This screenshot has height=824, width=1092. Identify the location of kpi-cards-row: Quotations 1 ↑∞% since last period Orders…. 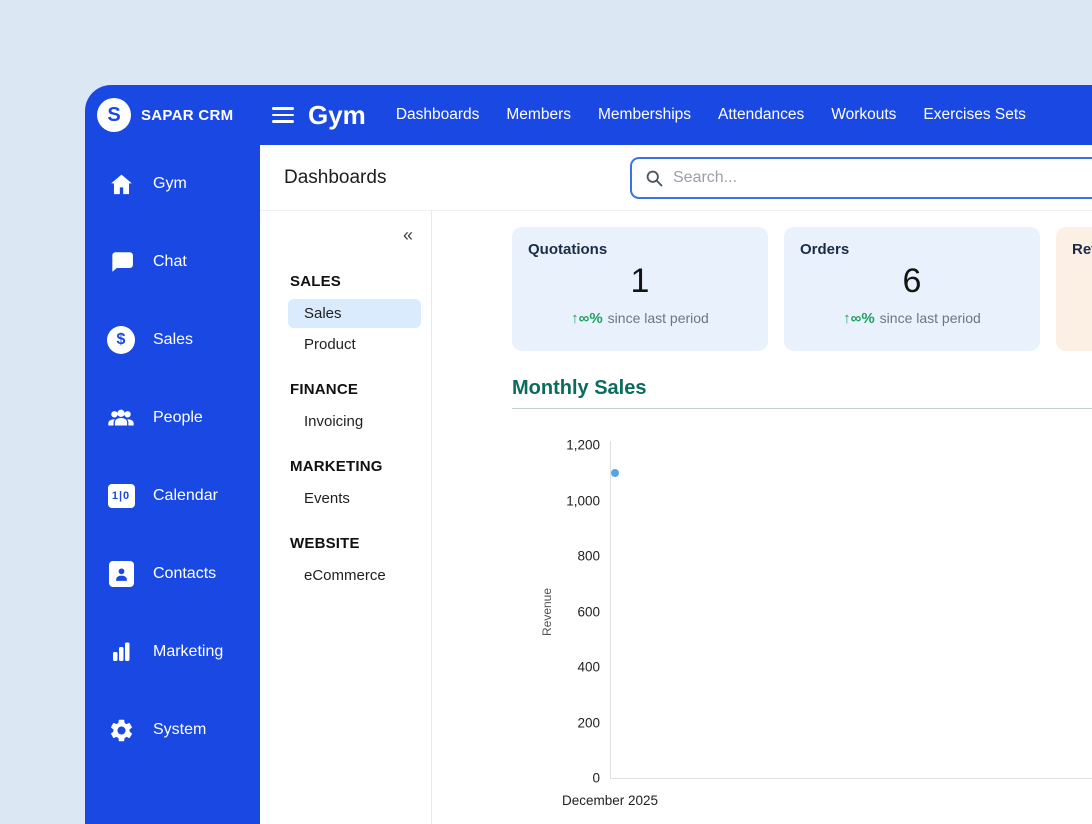
(802, 289).